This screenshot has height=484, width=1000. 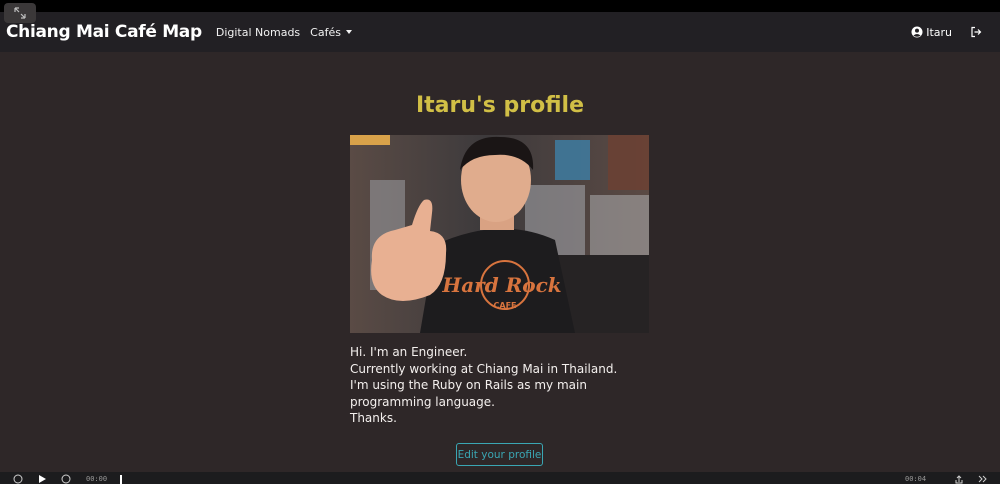 I want to click on share-icon, so click(x=959, y=479).